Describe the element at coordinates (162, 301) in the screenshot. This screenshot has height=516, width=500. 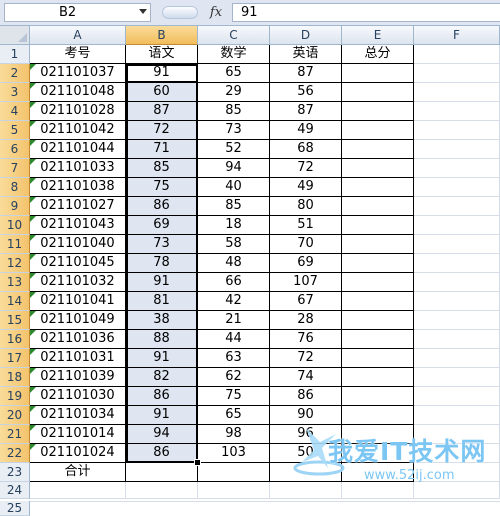
I see `table-cell: 81` at that location.